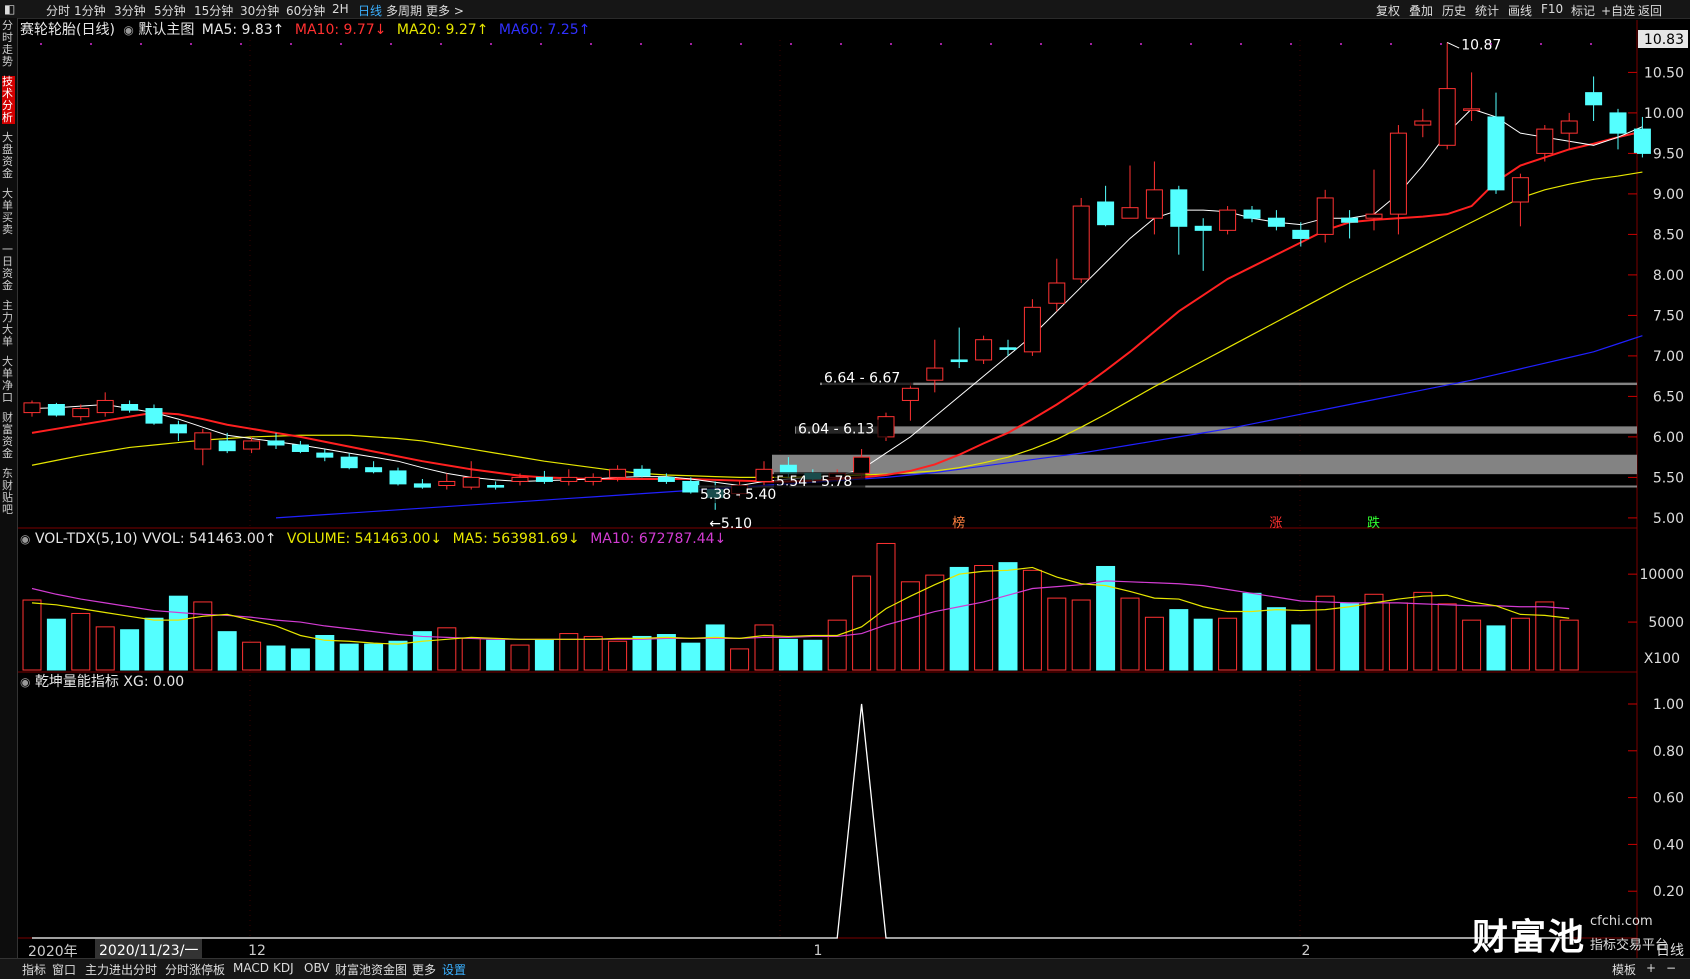 This screenshot has height=979, width=1690. Describe the element at coordinates (1306, 951) in the screenshot. I see `month-label: 2` at that location.